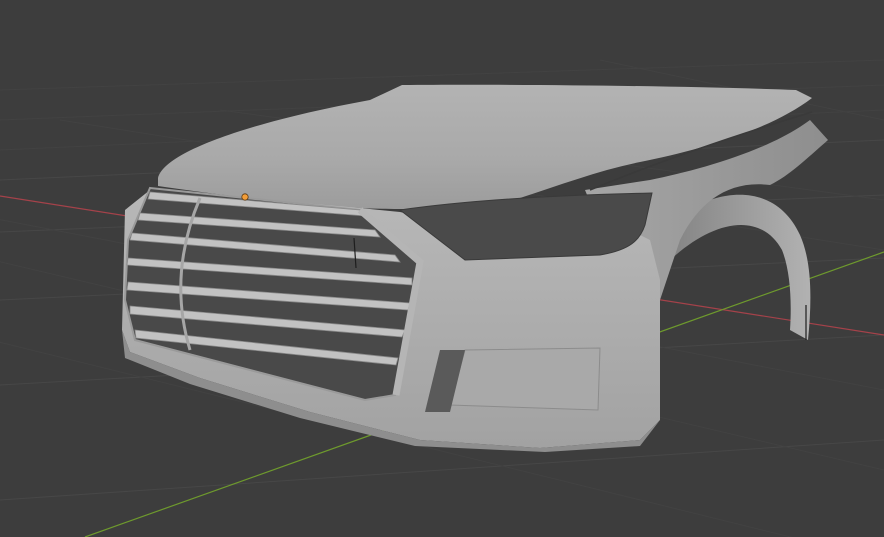 This screenshot has width=884, height=537. What do you see at coordinates (245, 197) in the screenshot?
I see `object-origin-point` at bounding box center [245, 197].